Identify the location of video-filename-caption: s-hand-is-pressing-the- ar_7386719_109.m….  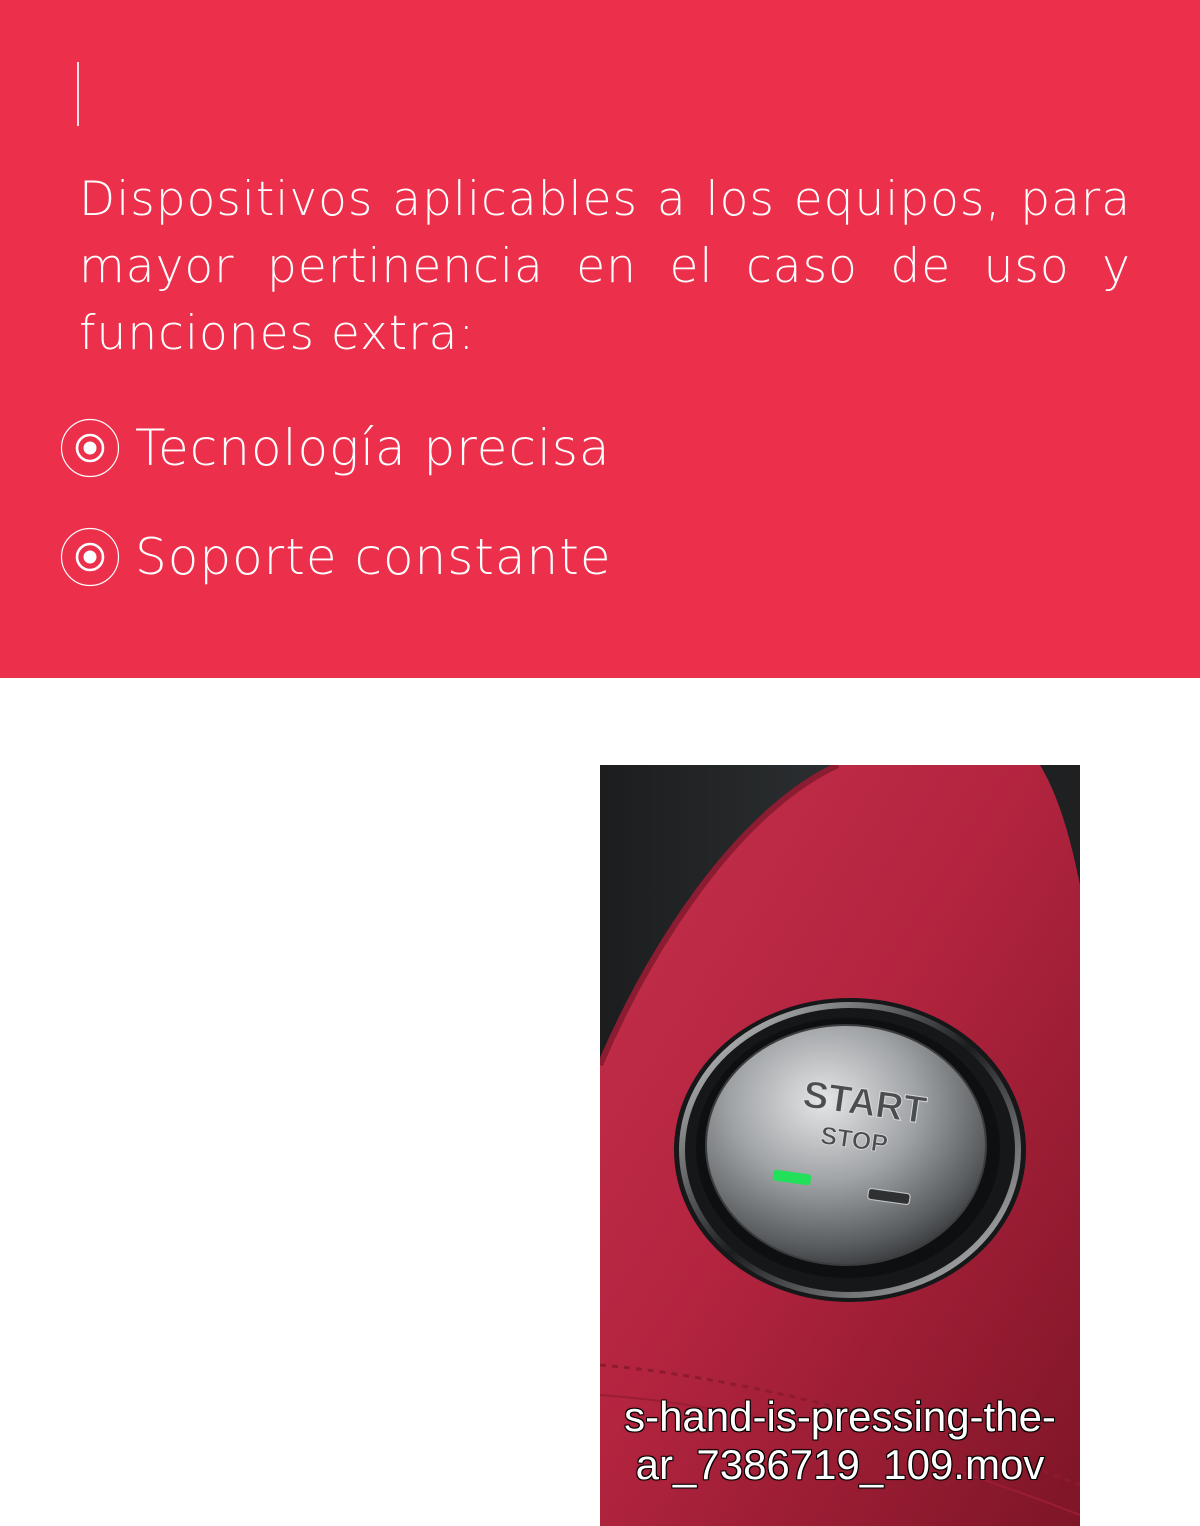
(840, 1440).